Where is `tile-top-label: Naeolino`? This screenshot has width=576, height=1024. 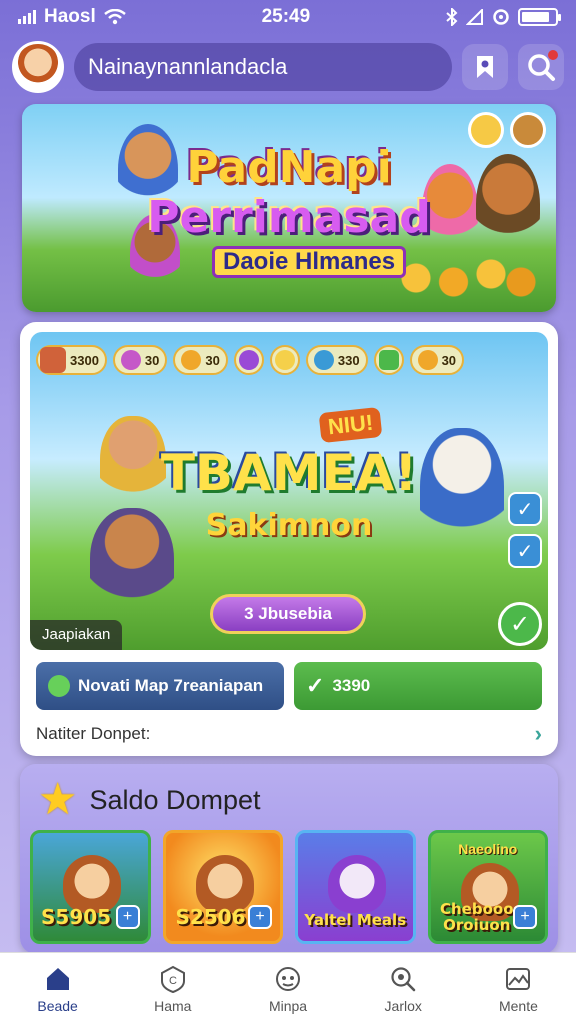
tile-top-label: Naeolino is located at coordinates (488, 849).